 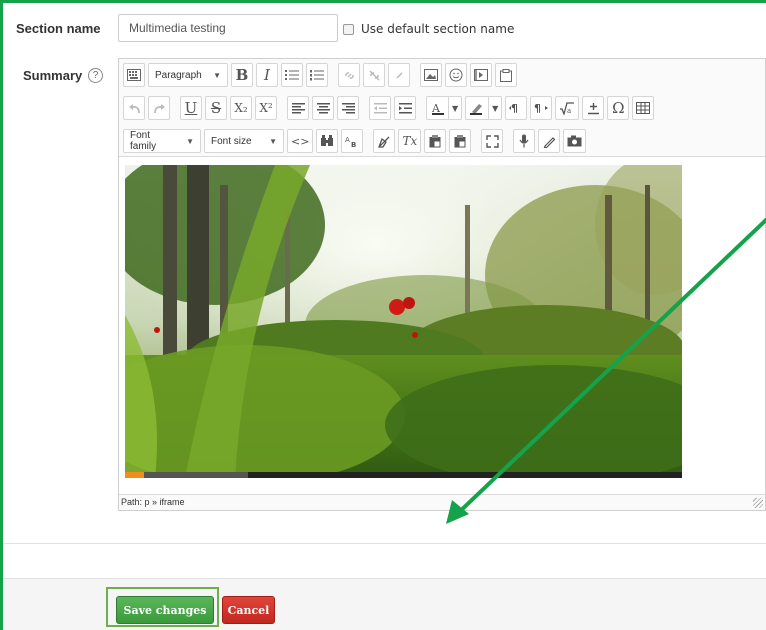 I want to click on binoculars-icon, so click(x=327, y=140).